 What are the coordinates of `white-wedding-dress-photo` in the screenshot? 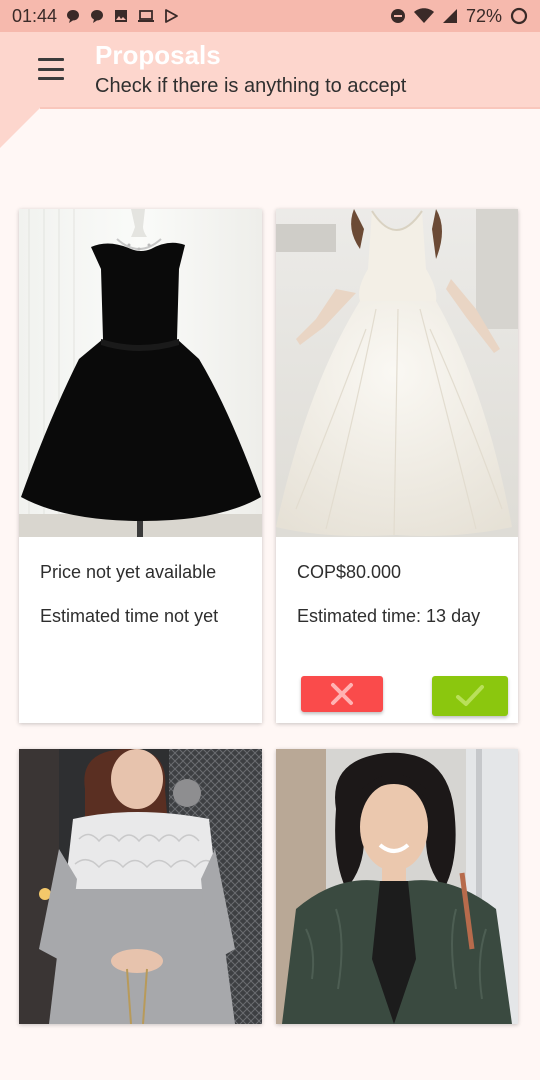 It's located at (397, 373).